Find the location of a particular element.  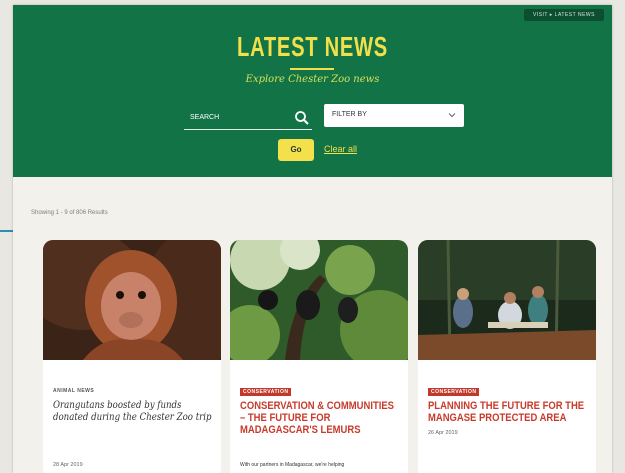

top-breadcrumb-button: VISIT ▸ LATEST NEWS is located at coordinates (563, 15).